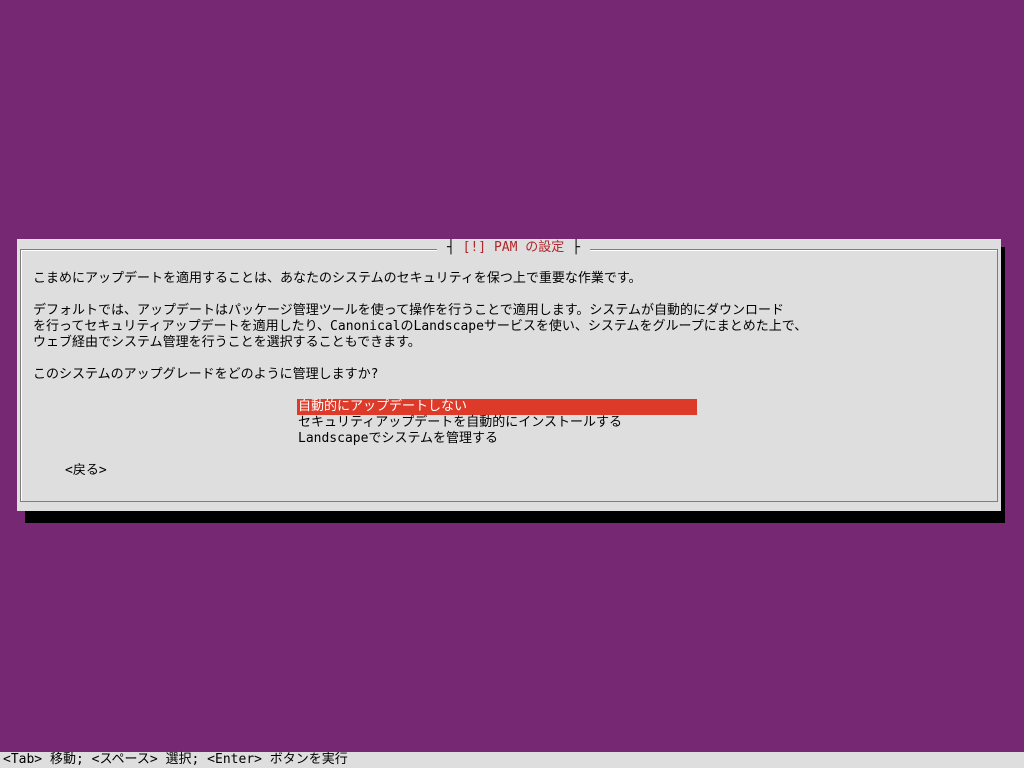  Describe the element at coordinates (206, 374) in the screenshot. I see `question-text: このシステムのアップグレードをどのように管理しますか?` at that location.